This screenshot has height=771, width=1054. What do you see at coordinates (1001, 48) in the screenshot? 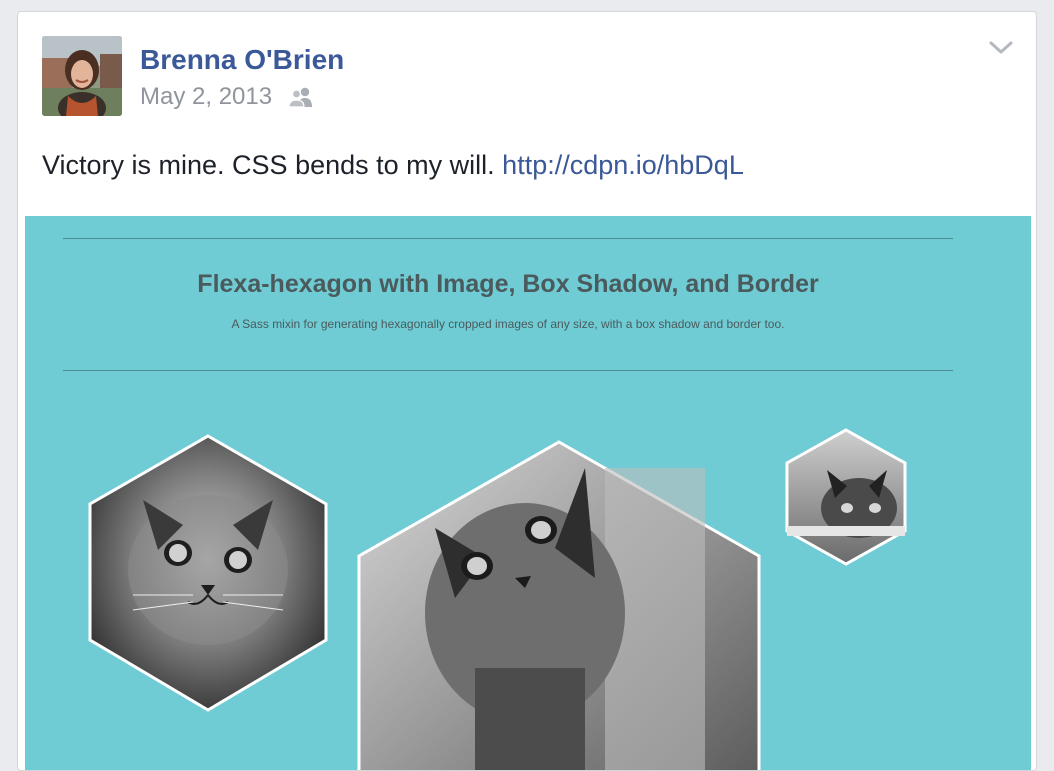
I see `chevron-down-icon` at bounding box center [1001, 48].